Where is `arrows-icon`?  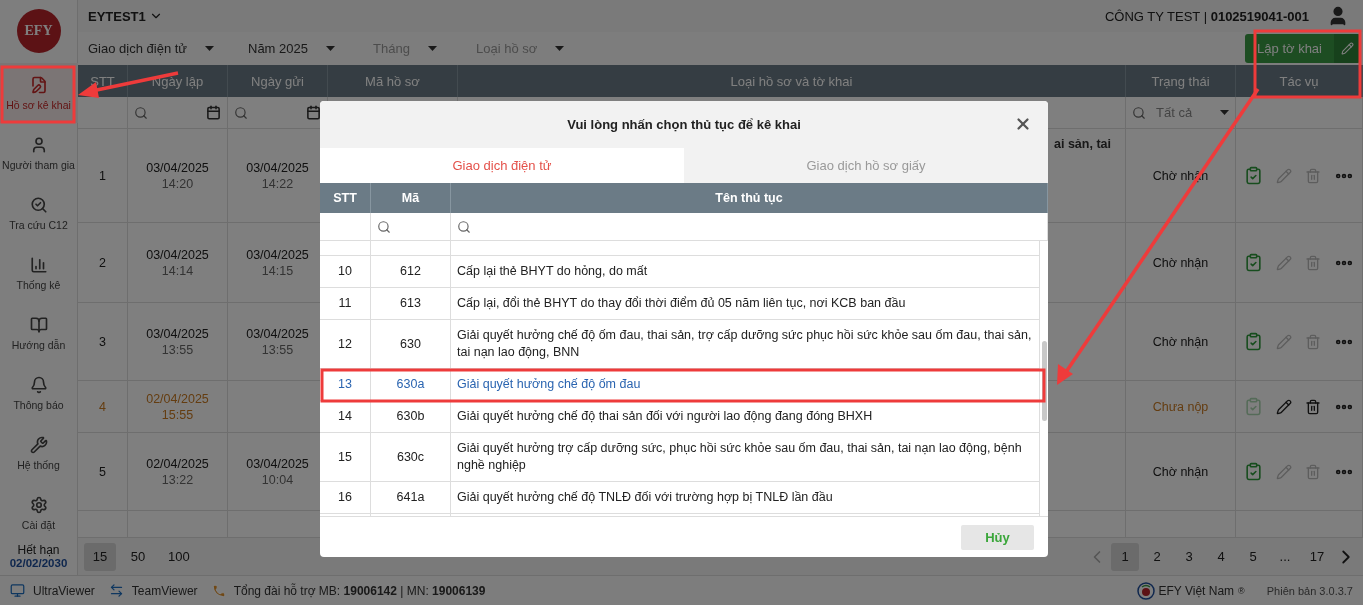 arrows-icon is located at coordinates (116, 590).